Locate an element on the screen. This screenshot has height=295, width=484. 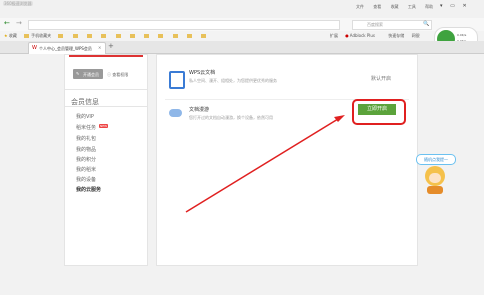
assistant-widget: 随机点我提一 is located at coordinates (436, 179).